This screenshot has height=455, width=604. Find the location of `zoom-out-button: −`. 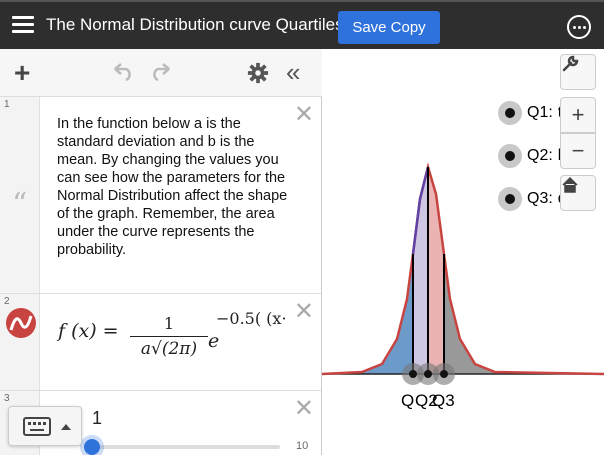

zoom-out-button: − is located at coordinates (578, 151).